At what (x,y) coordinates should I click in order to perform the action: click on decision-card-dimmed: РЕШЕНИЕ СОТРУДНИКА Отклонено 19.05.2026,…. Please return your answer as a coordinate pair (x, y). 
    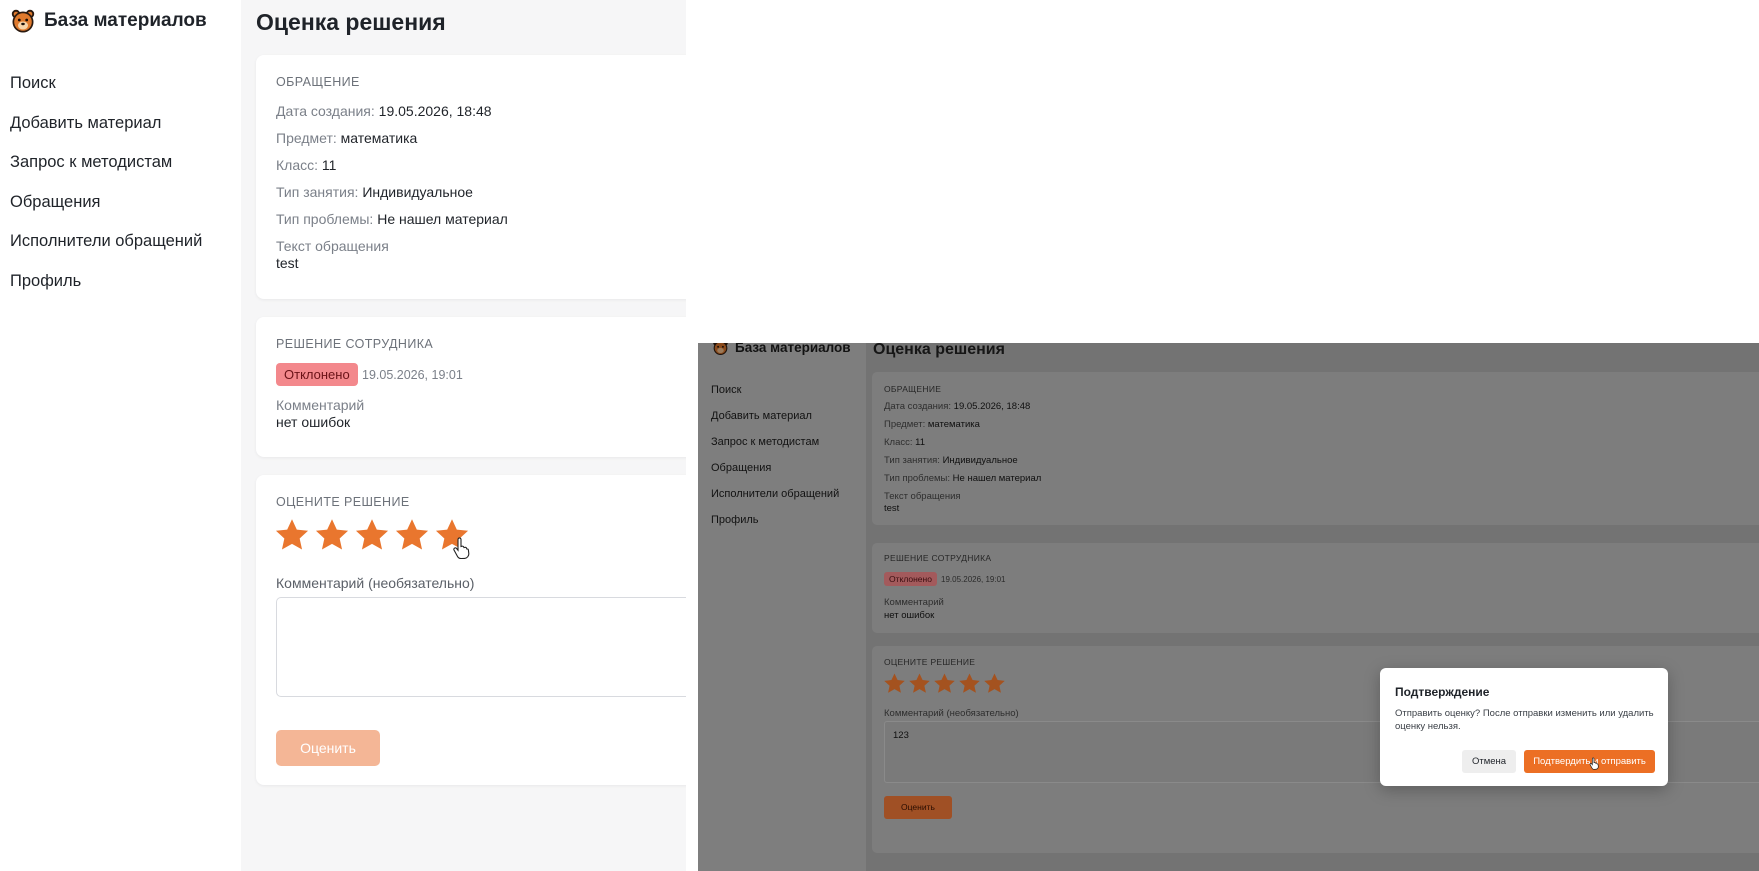
    Looking at the image, I should click on (1315, 588).